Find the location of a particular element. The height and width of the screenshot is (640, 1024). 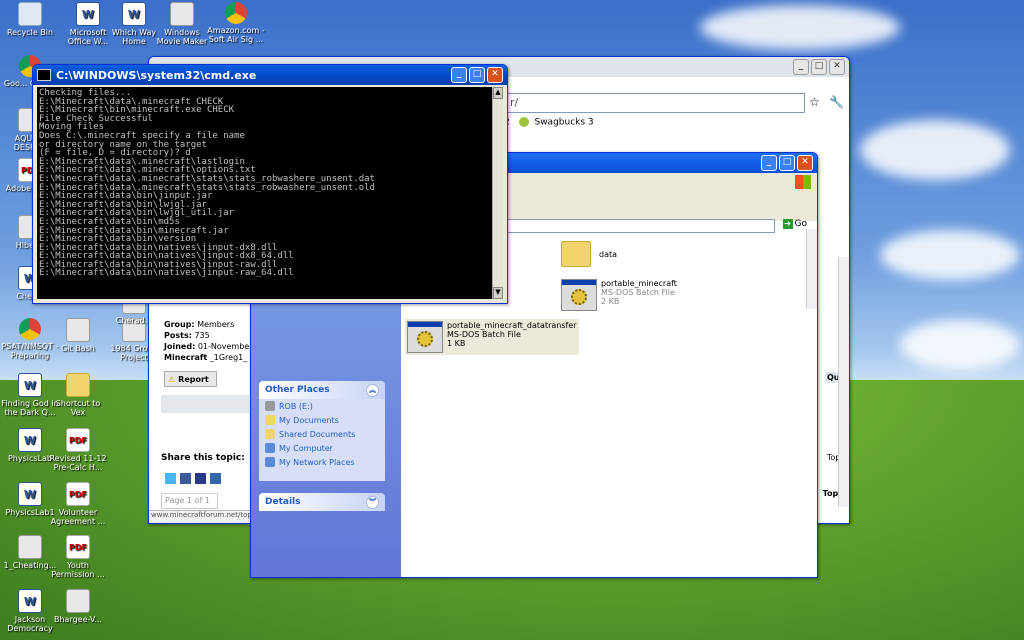

cmd-scrollbar: ▲ ▼ is located at coordinates (497, 193).